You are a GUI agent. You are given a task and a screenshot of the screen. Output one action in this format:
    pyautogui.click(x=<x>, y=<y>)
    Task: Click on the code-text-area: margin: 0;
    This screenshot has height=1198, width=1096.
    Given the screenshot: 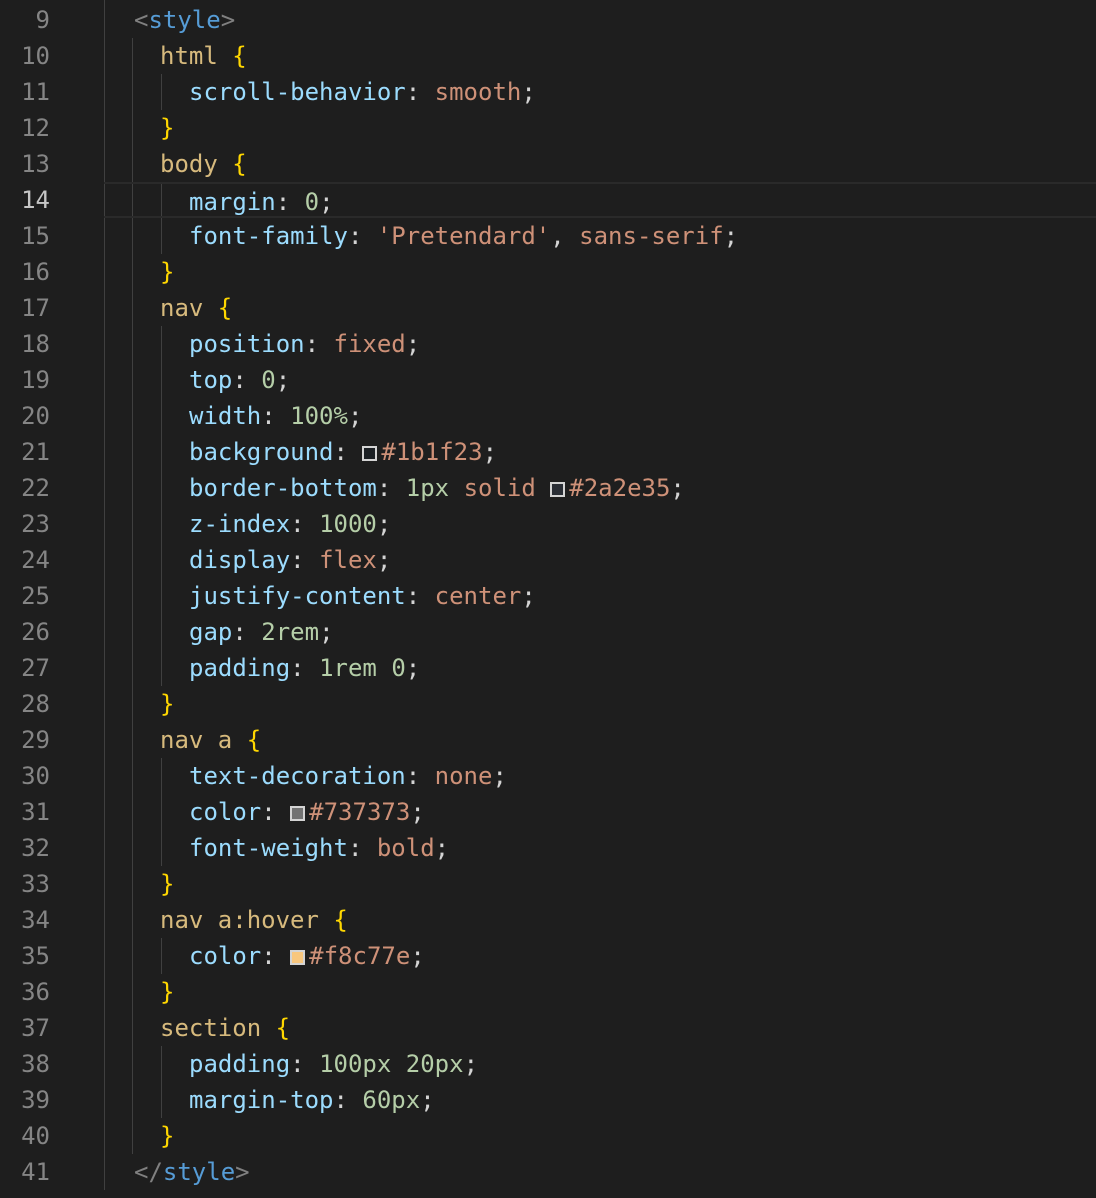 What is the action you would take?
    pyautogui.click(x=600, y=200)
    